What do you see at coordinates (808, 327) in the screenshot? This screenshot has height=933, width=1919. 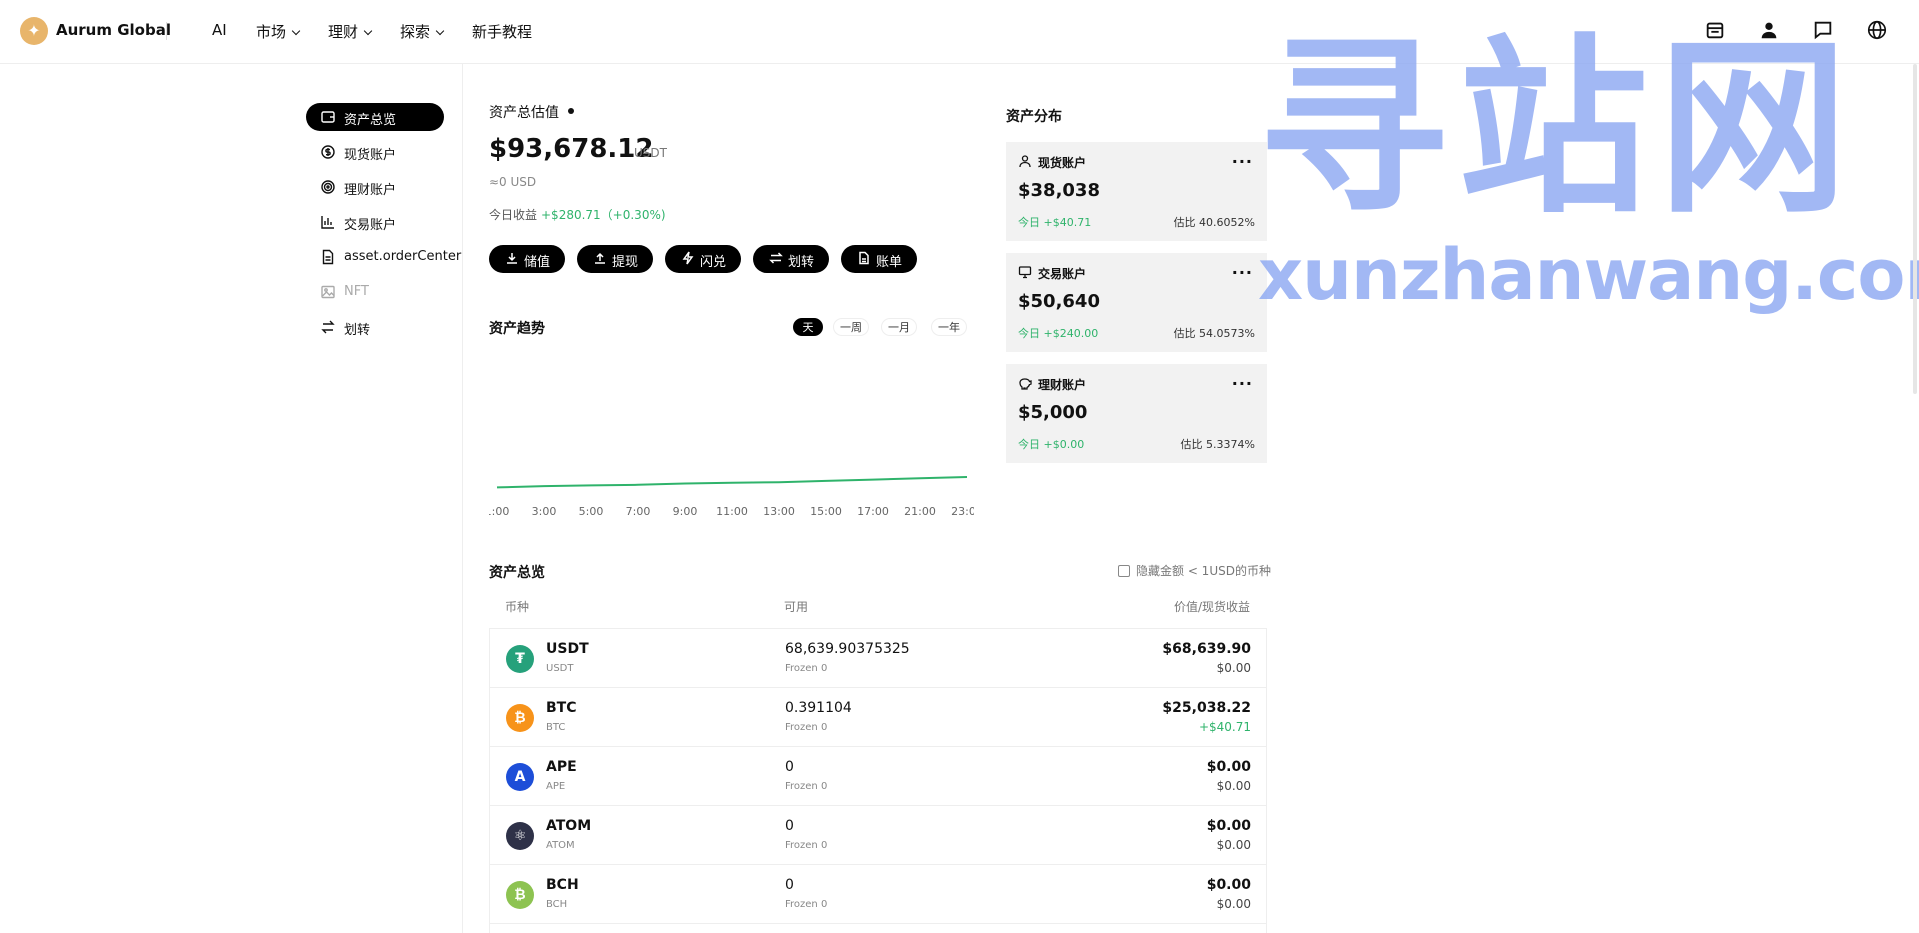 I see `tab-day: 天` at bounding box center [808, 327].